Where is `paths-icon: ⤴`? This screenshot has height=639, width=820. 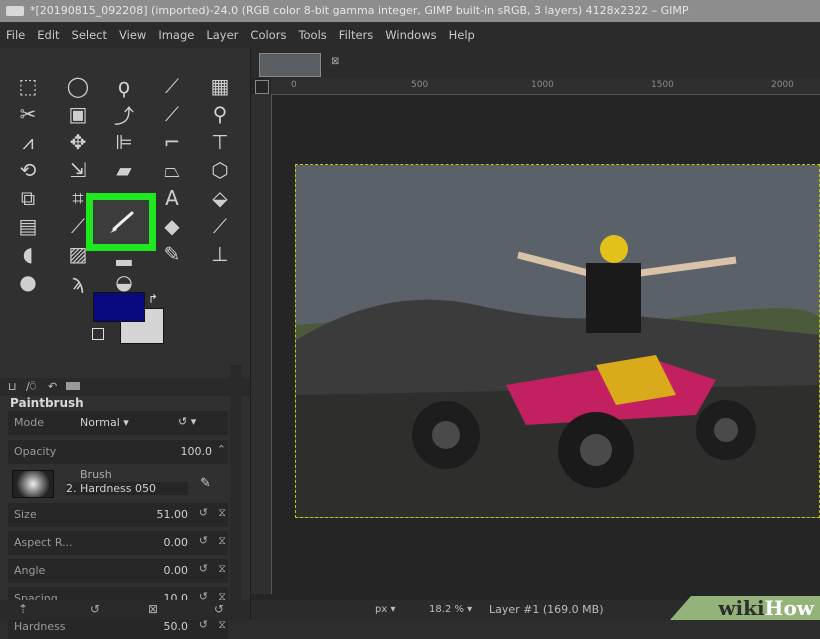
paths-icon: ⤴ is located at coordinates (124, 114).